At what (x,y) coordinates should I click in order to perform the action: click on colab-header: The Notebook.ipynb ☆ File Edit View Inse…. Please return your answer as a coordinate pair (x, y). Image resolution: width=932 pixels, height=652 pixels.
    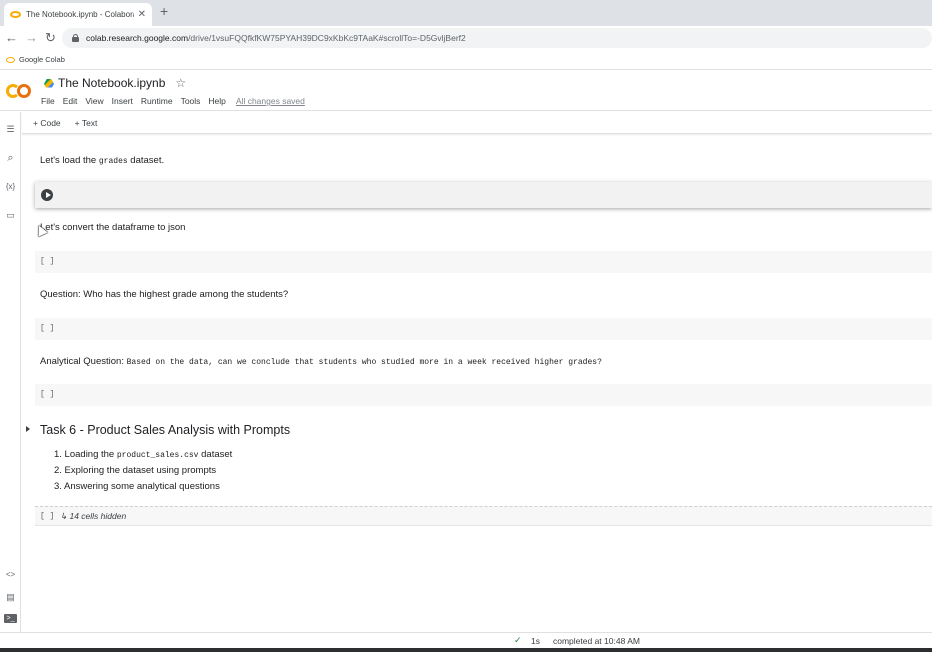
    Looking at the image, I should click on (466, 91).